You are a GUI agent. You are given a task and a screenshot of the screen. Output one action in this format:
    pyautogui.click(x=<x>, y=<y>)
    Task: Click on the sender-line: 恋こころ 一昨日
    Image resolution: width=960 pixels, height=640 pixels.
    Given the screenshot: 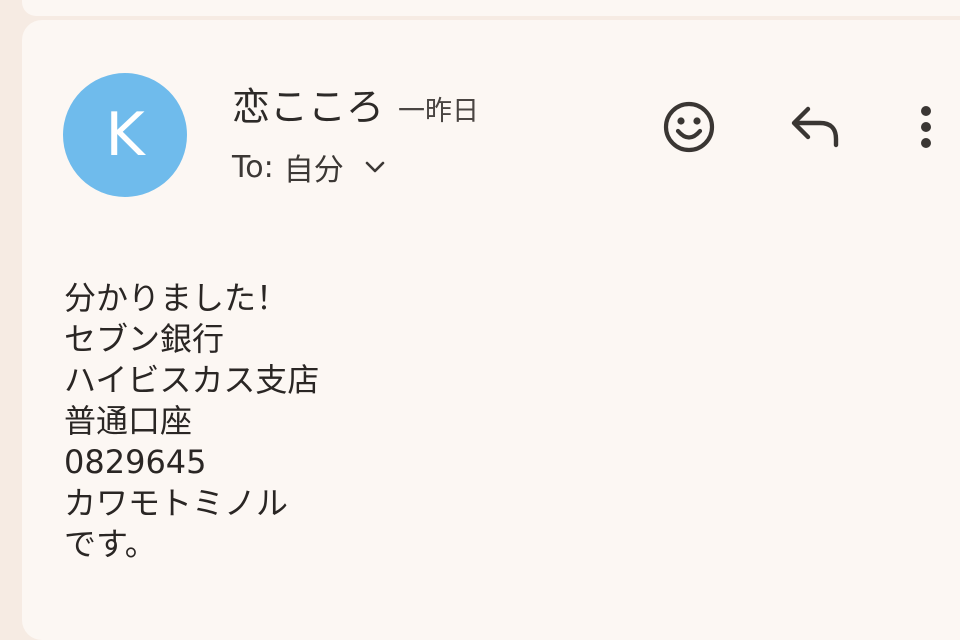 What is the action you would take?
    pyautogui.click(x=355, y=103)
    